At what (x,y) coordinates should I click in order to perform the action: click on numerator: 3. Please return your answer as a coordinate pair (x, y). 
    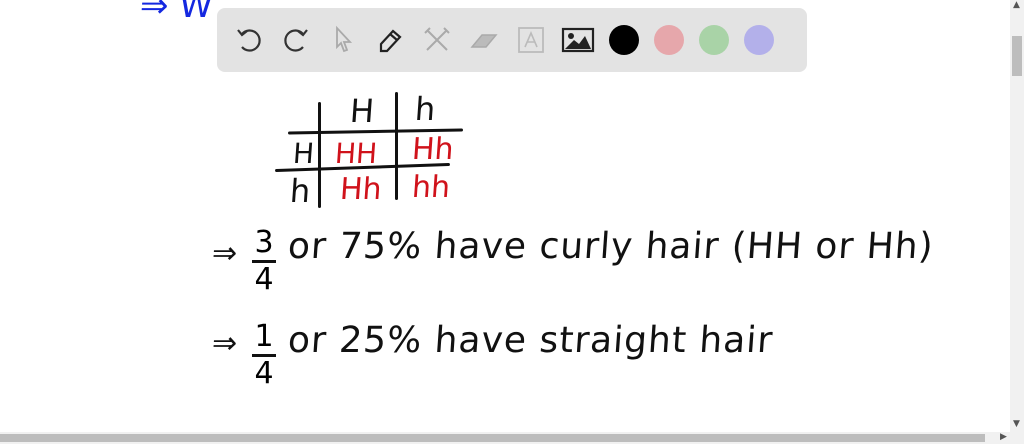
    Looking at the image, I should click on (264, 242).